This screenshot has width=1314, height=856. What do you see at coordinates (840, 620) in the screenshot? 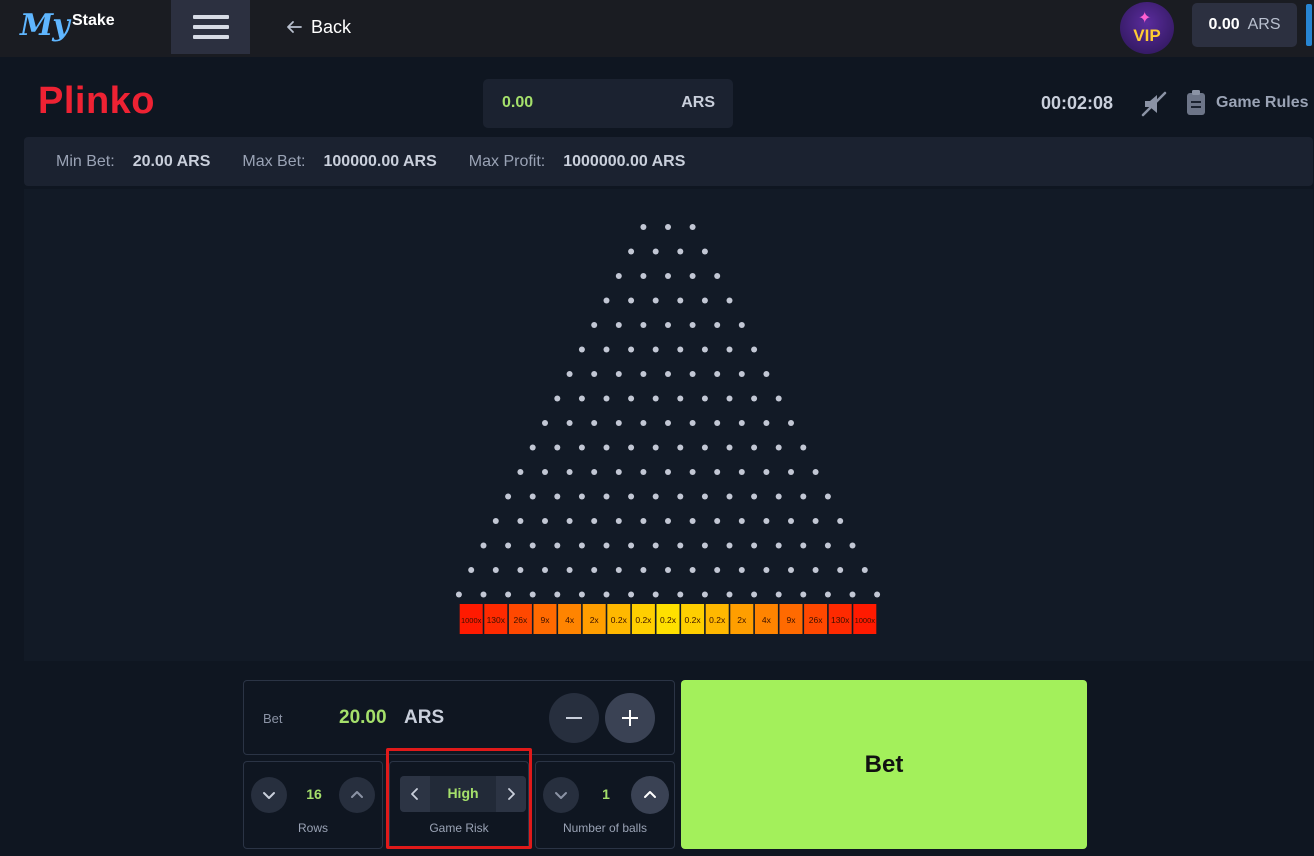
I see `multiplier-label: 130x` at bounding box center [840, 620].